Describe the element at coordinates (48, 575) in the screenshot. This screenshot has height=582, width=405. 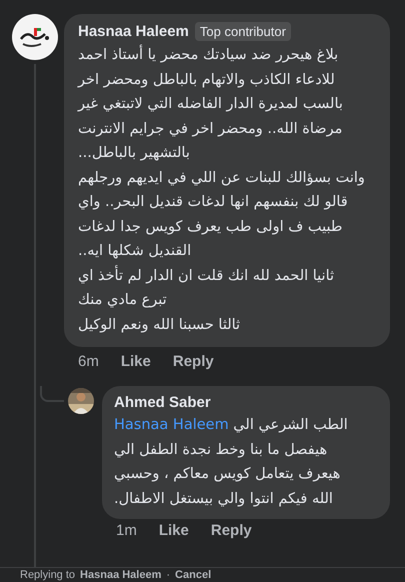
I see `replying-label: Replying to` at that location.